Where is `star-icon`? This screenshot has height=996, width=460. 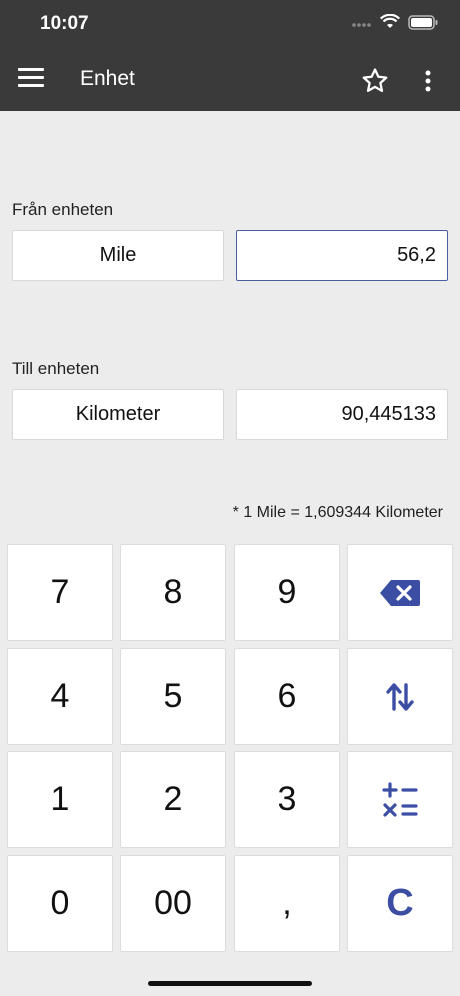
star-icon is located at coordinates (375, 80).